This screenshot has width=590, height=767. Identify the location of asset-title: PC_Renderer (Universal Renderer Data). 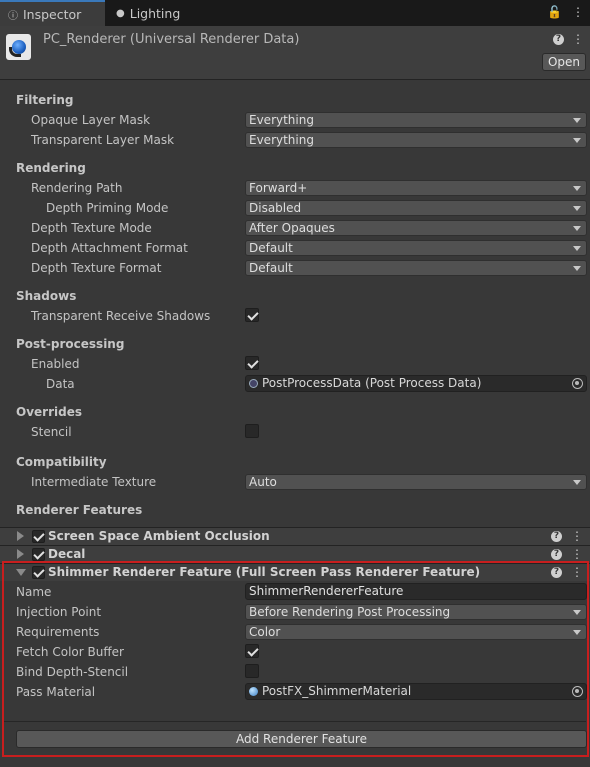
(171, 39).